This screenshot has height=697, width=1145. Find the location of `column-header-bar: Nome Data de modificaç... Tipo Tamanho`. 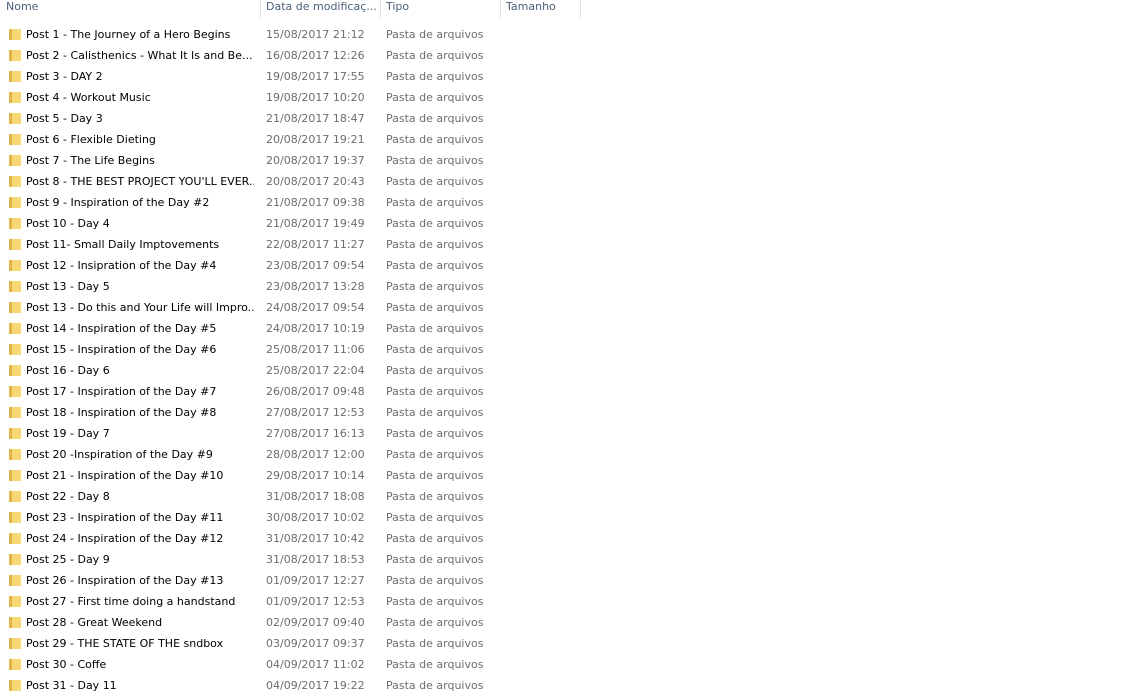

column-header-bar: Nome Data de modificaç... Tipo Tamanho is located at coordinates (572, 9).